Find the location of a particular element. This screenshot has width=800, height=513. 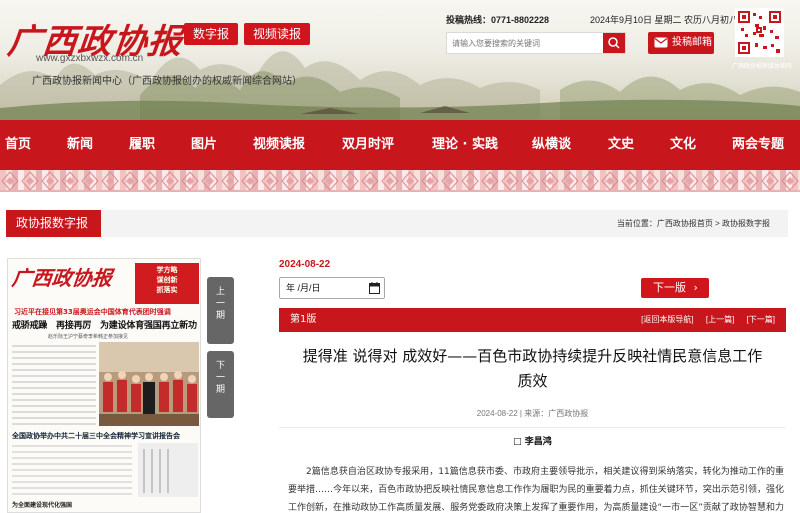

search-box is located at coordinates (536, 43).